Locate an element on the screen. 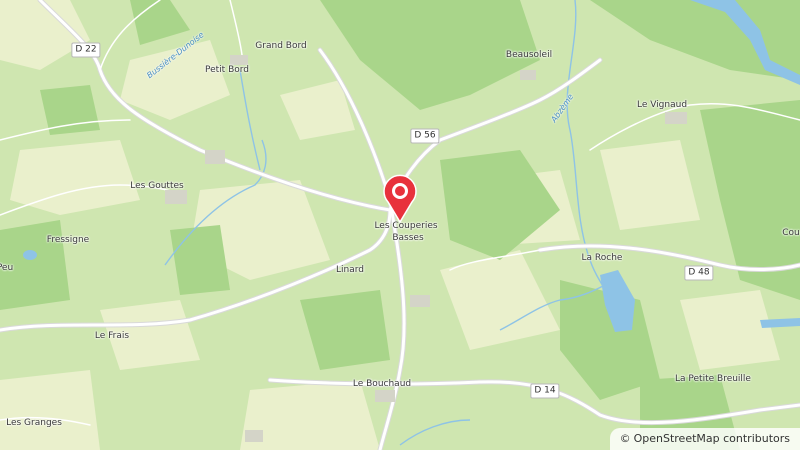 The image size is (800, 450). place-peu: Peu is located at coordinates (7, 268).